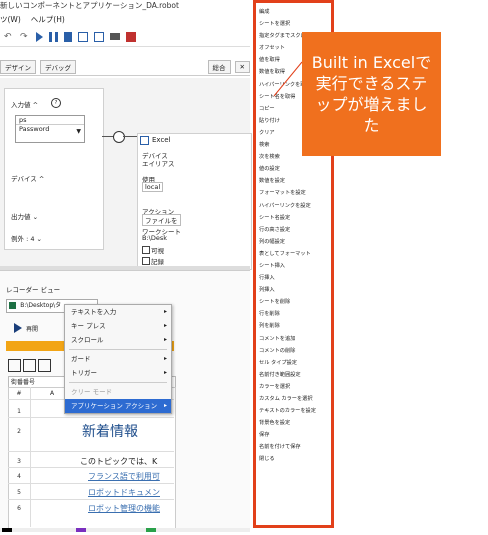 This screenshot has width=488, height=535. What do you see at coordinates (9, 37) in the screenshot?
I see `undo-icon: ↶` at bounding box center [9, 37].